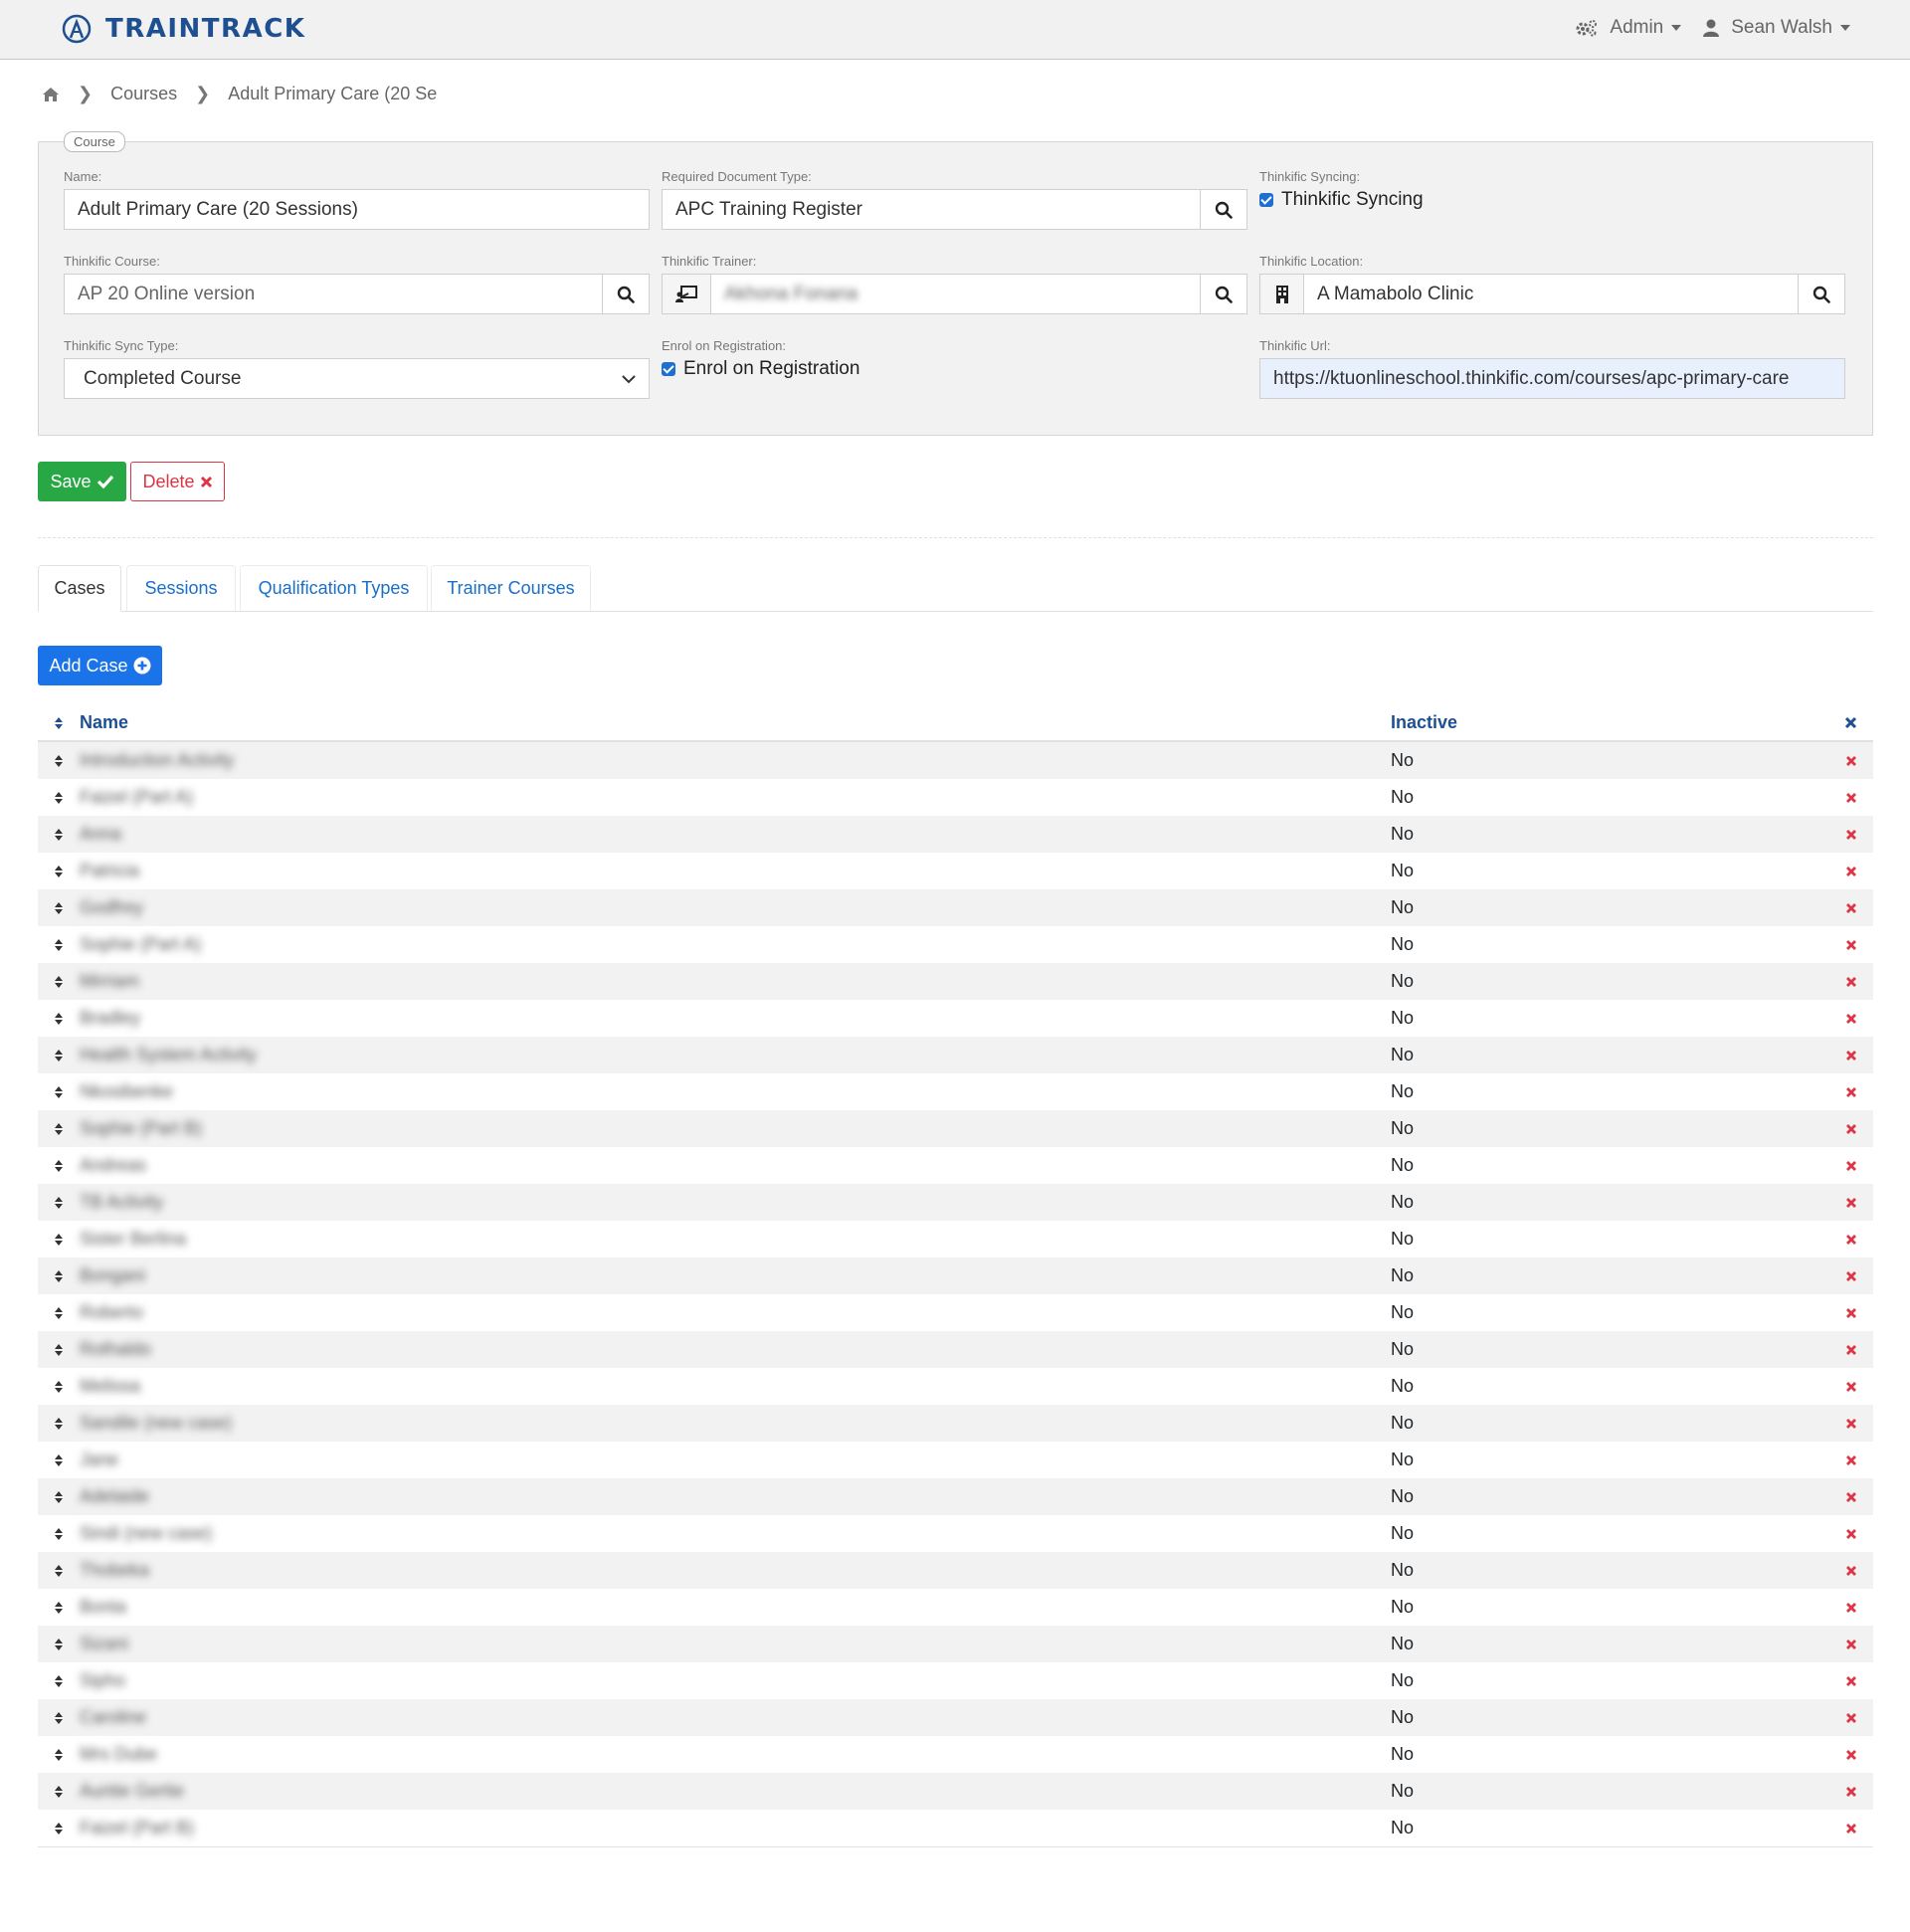 Image resolution: width=1910 pixels, height=1932 pixels. I want to click on table-row: Sindi (new case) No, so click(955, 1533).